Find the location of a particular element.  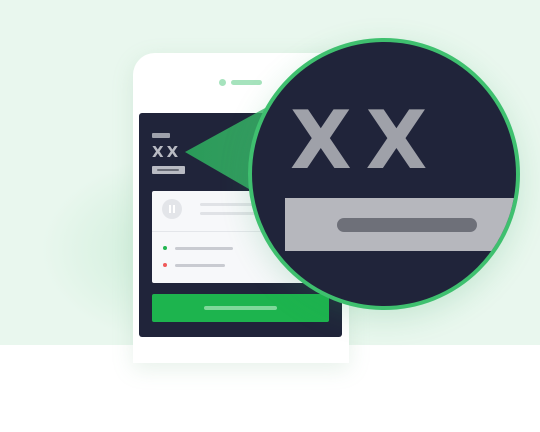

zoom-subtitle-bar is located at coordinates (400, 224).